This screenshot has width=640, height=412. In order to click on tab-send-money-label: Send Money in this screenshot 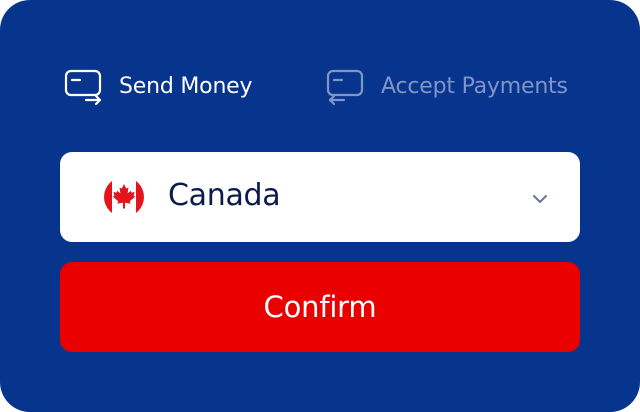, I will do `click(186, 86)`.